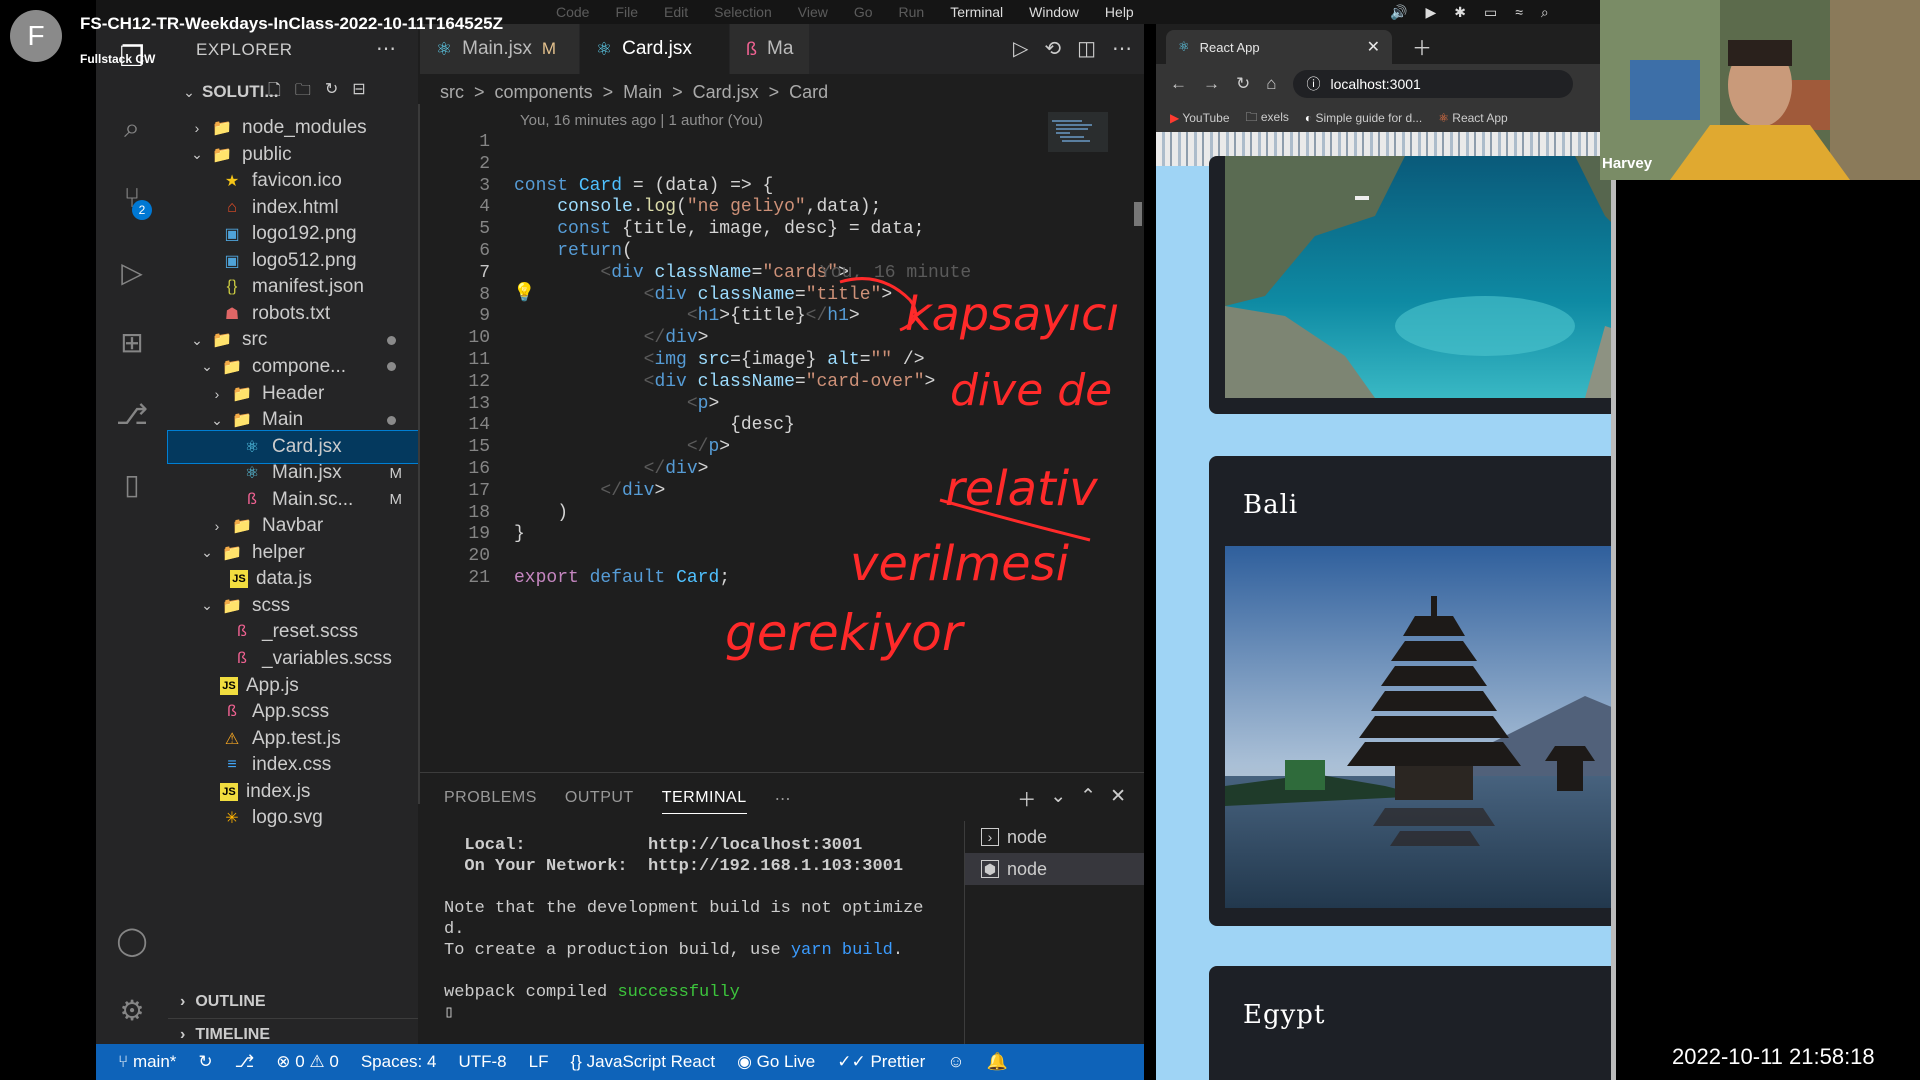 Image resolution: width=1920 pixels, height=1080 pixels. Describe the element at coordinates (293, 92) in the screenshot. I see `workspace-root: ⌄ SOLUTI... 🗋 🗀 ↻ ⊟` at that location.